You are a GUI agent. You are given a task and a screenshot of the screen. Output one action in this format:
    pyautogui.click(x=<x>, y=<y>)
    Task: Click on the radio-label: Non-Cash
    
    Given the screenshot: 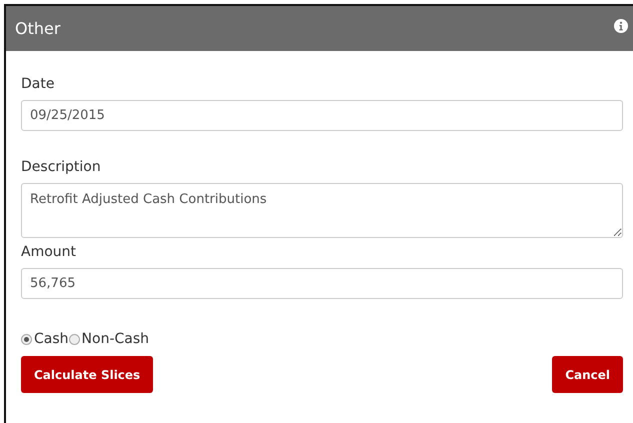 What is the action you would take?
    pyautogui.click(x=116, y=339)
    